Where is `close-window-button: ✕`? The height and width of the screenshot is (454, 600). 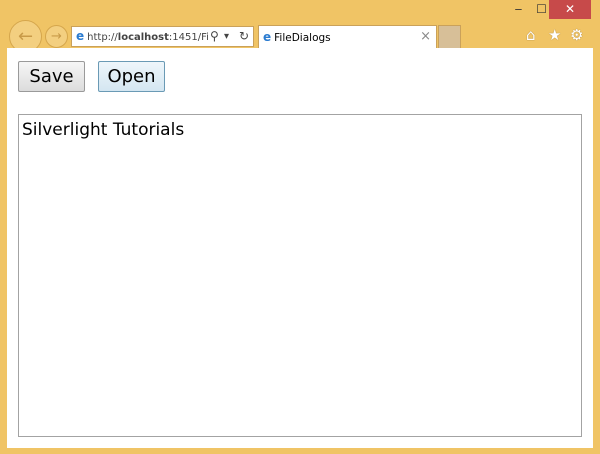 close-window-button: ✕ is located at coordinates (570, 9).